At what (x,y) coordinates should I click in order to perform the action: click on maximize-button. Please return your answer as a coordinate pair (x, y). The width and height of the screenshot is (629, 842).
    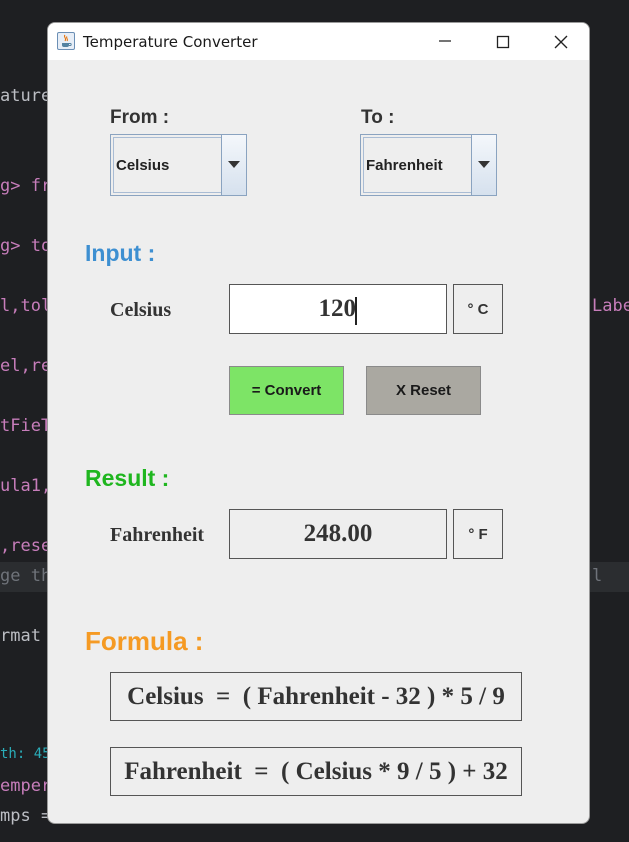
    Looking at the image, I should click on (503, 41).